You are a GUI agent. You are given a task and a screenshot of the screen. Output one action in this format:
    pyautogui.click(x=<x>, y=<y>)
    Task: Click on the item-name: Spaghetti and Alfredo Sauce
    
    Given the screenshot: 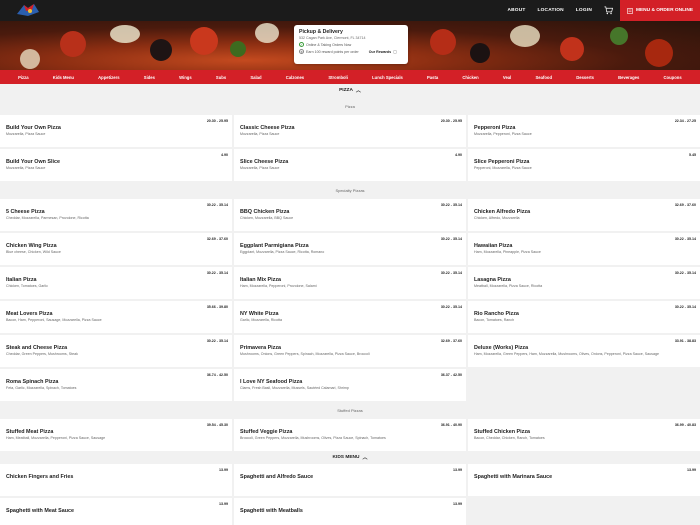 What is the action you would take?
    pyautogui.click(x=277, y=477)
    